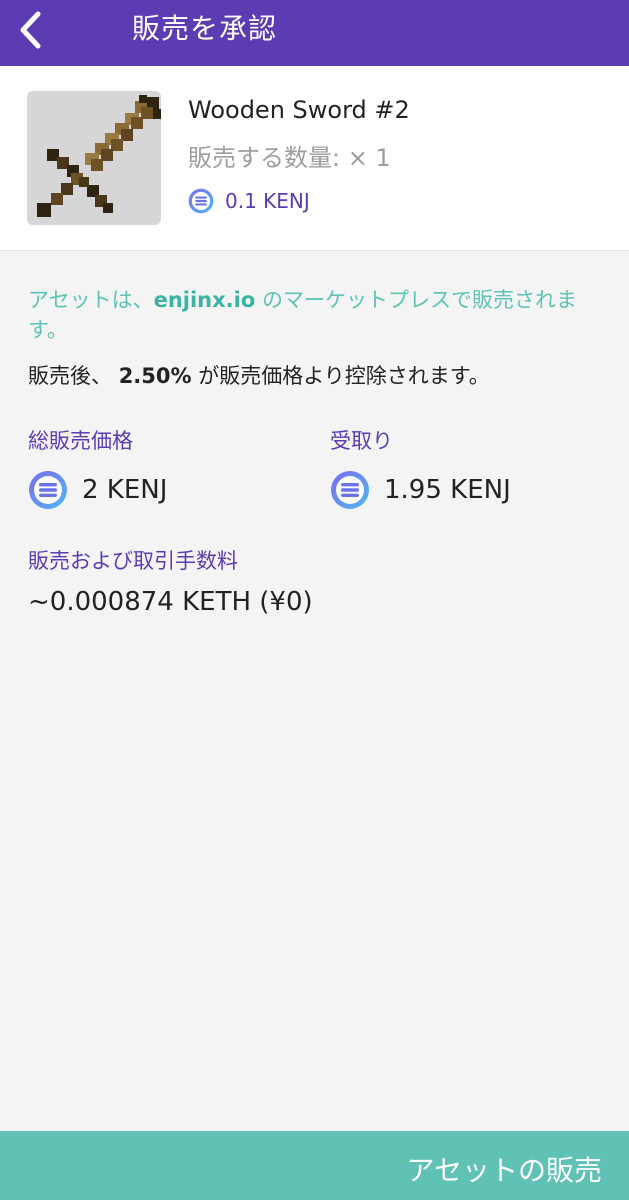 This screenshot has width=629, height=1200. What do you see at coordinates (504, 1170) in the screenshot?
I see `sell-asset-button-label: アセットの販売` at bounding box center [504, 1170].